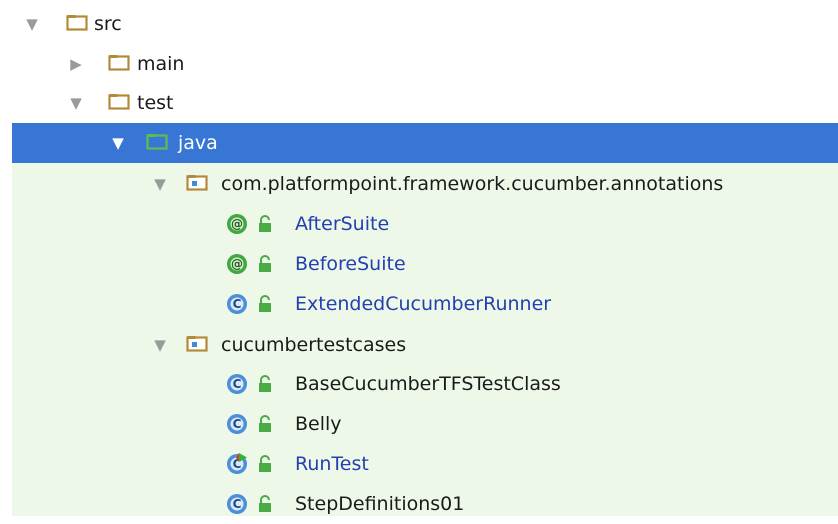 This screenshot has width=838, height=524. Describe the element at coordinates (419, 103) in the screenshot. I see `tree-node-test: ▼ test` at that location.